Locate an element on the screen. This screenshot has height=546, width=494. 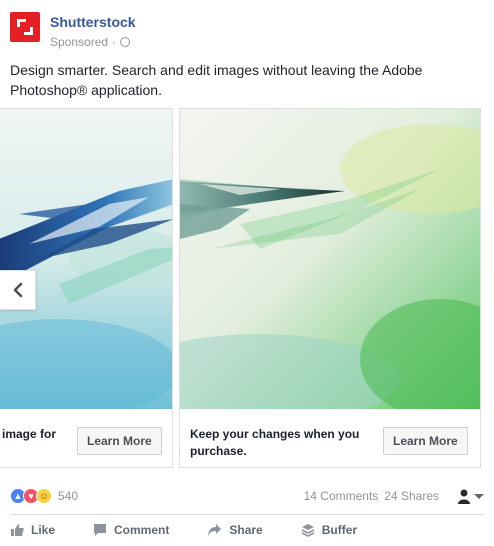
sponsored-line: Sponsored · is located at coordinates (93, 42).